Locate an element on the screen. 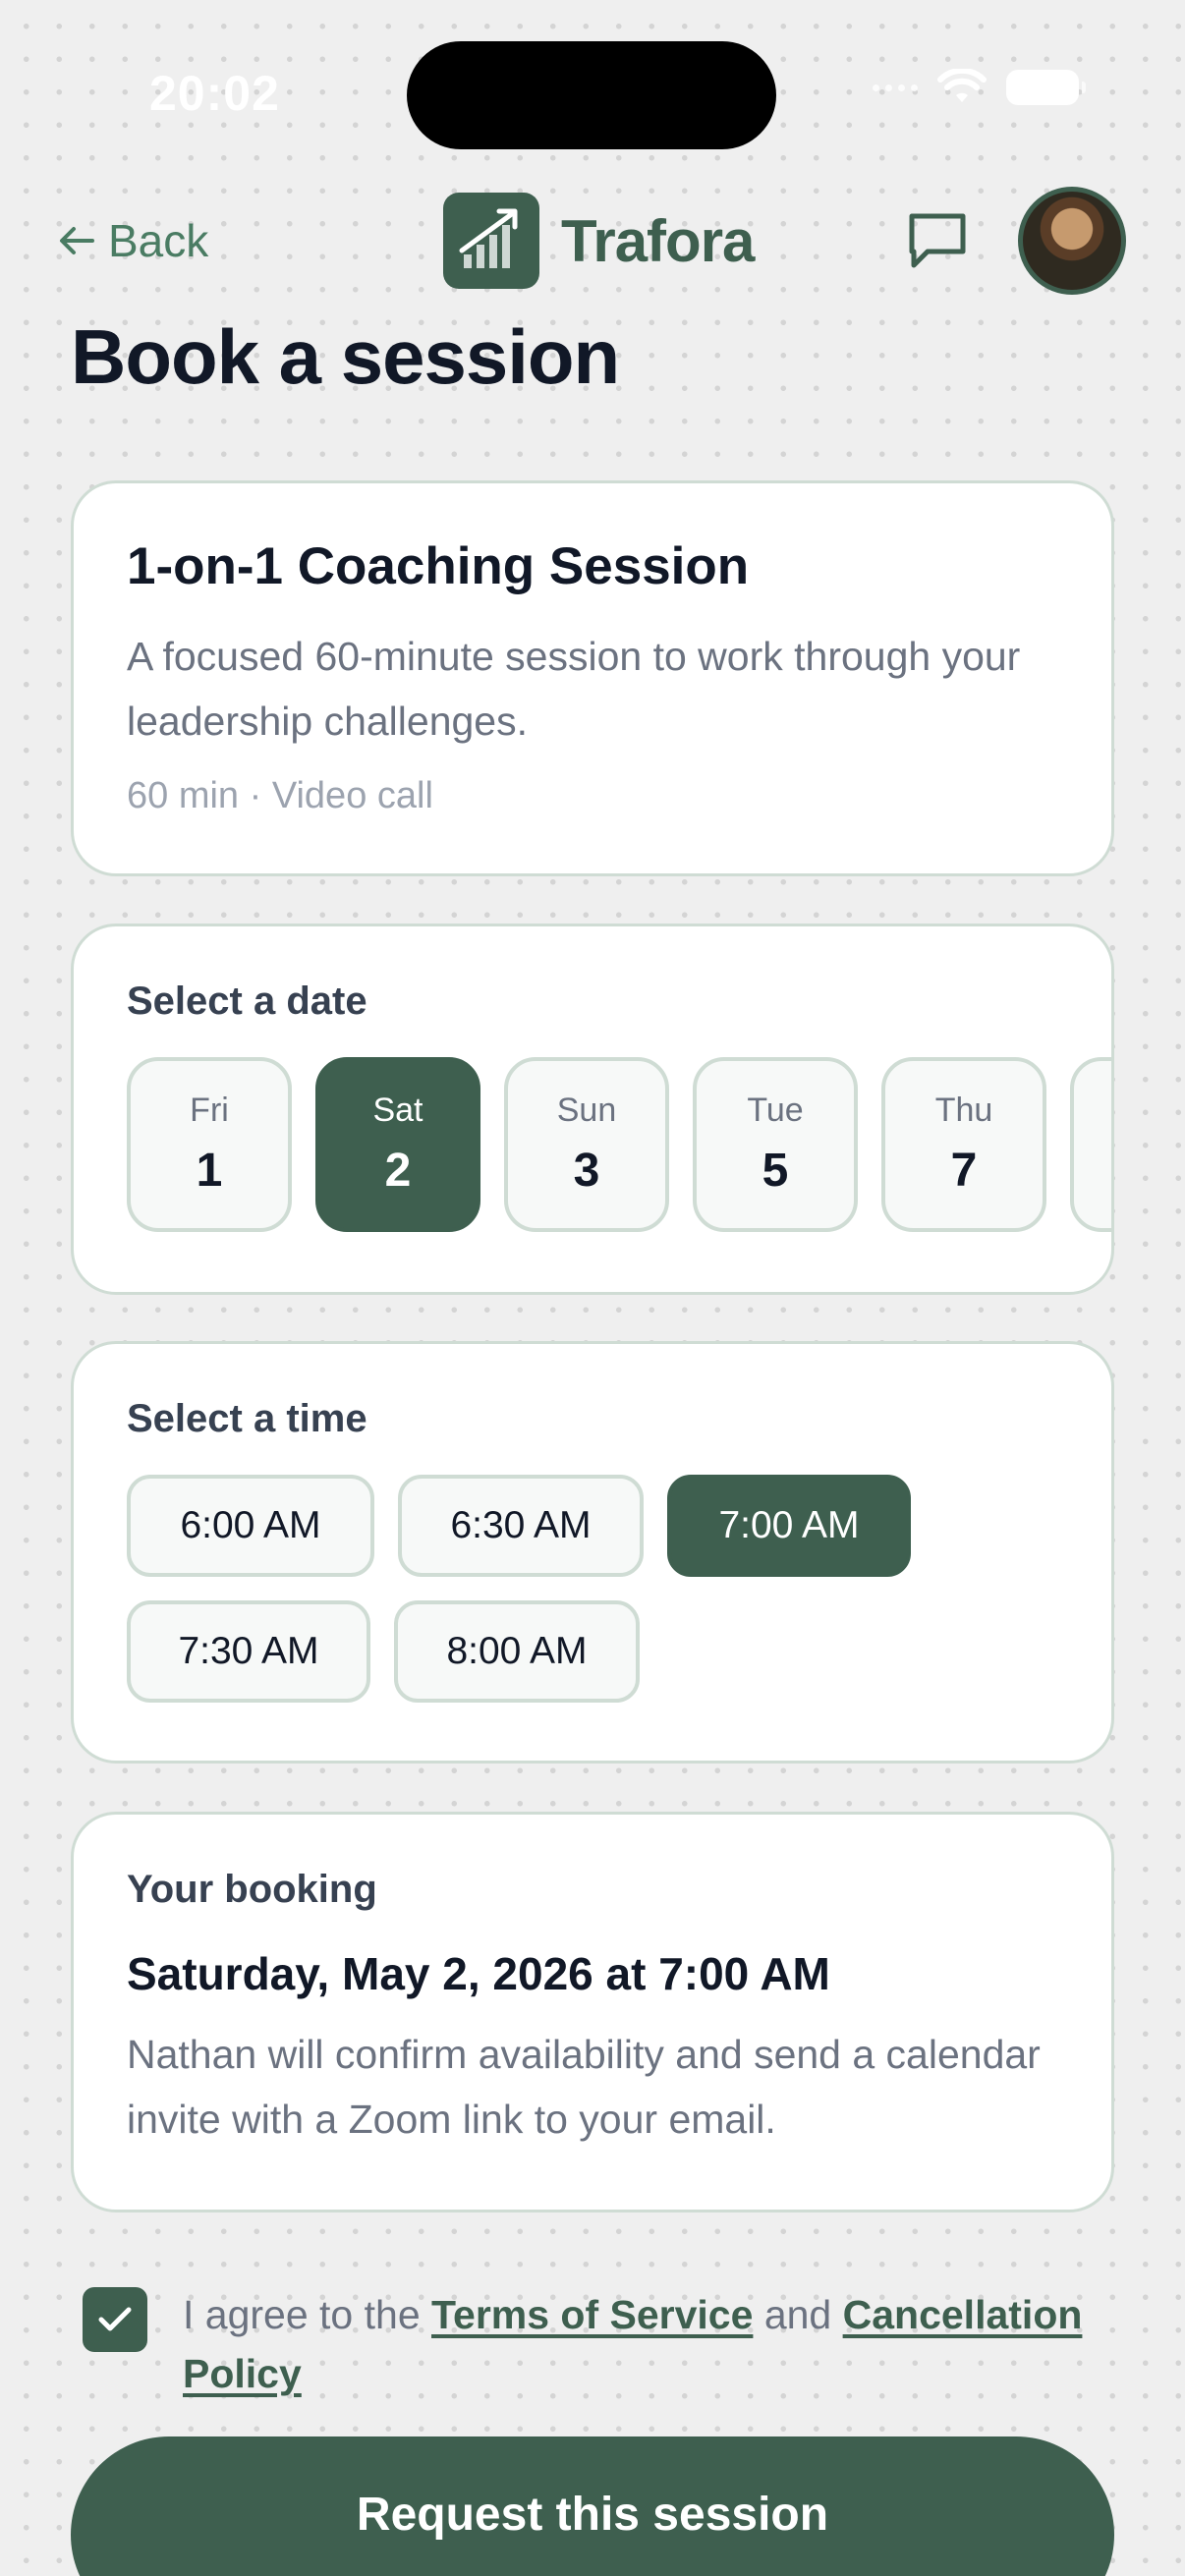 The image size is (1185, 2576). terms-middle: and is located at coordinates (798, 2314).